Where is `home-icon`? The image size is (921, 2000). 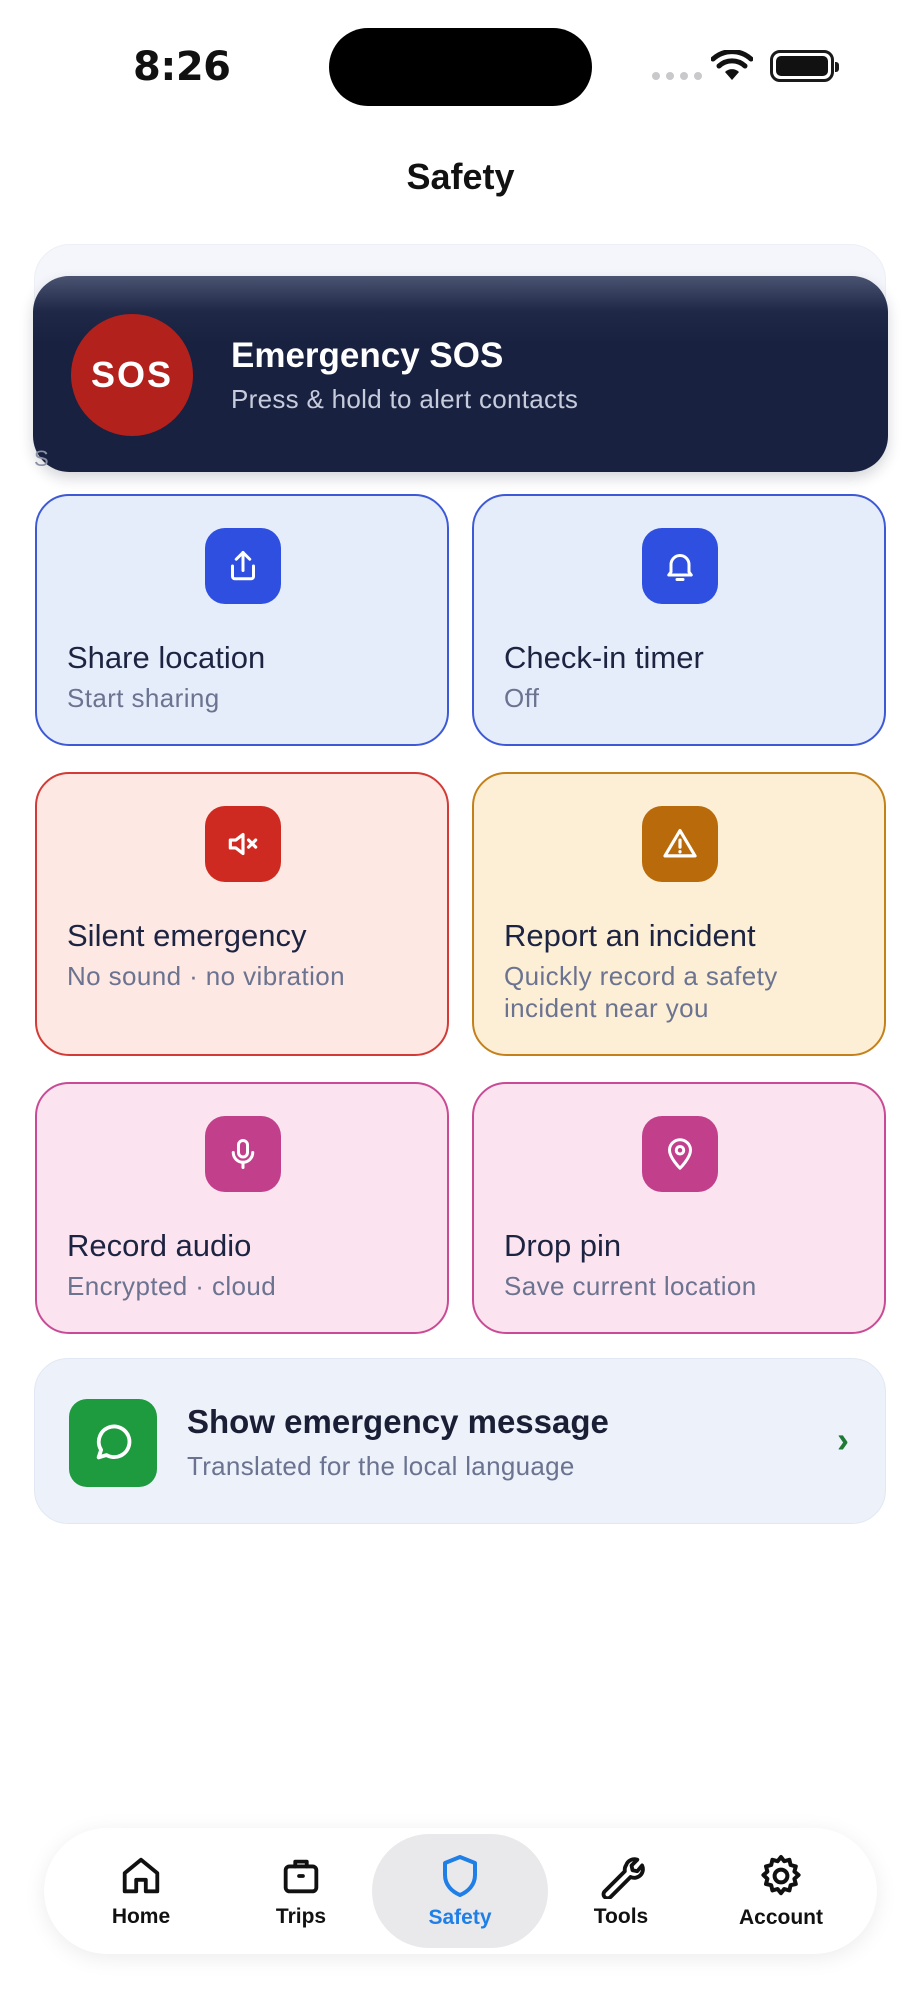 home-icon is located at coordinates (141, 1875).